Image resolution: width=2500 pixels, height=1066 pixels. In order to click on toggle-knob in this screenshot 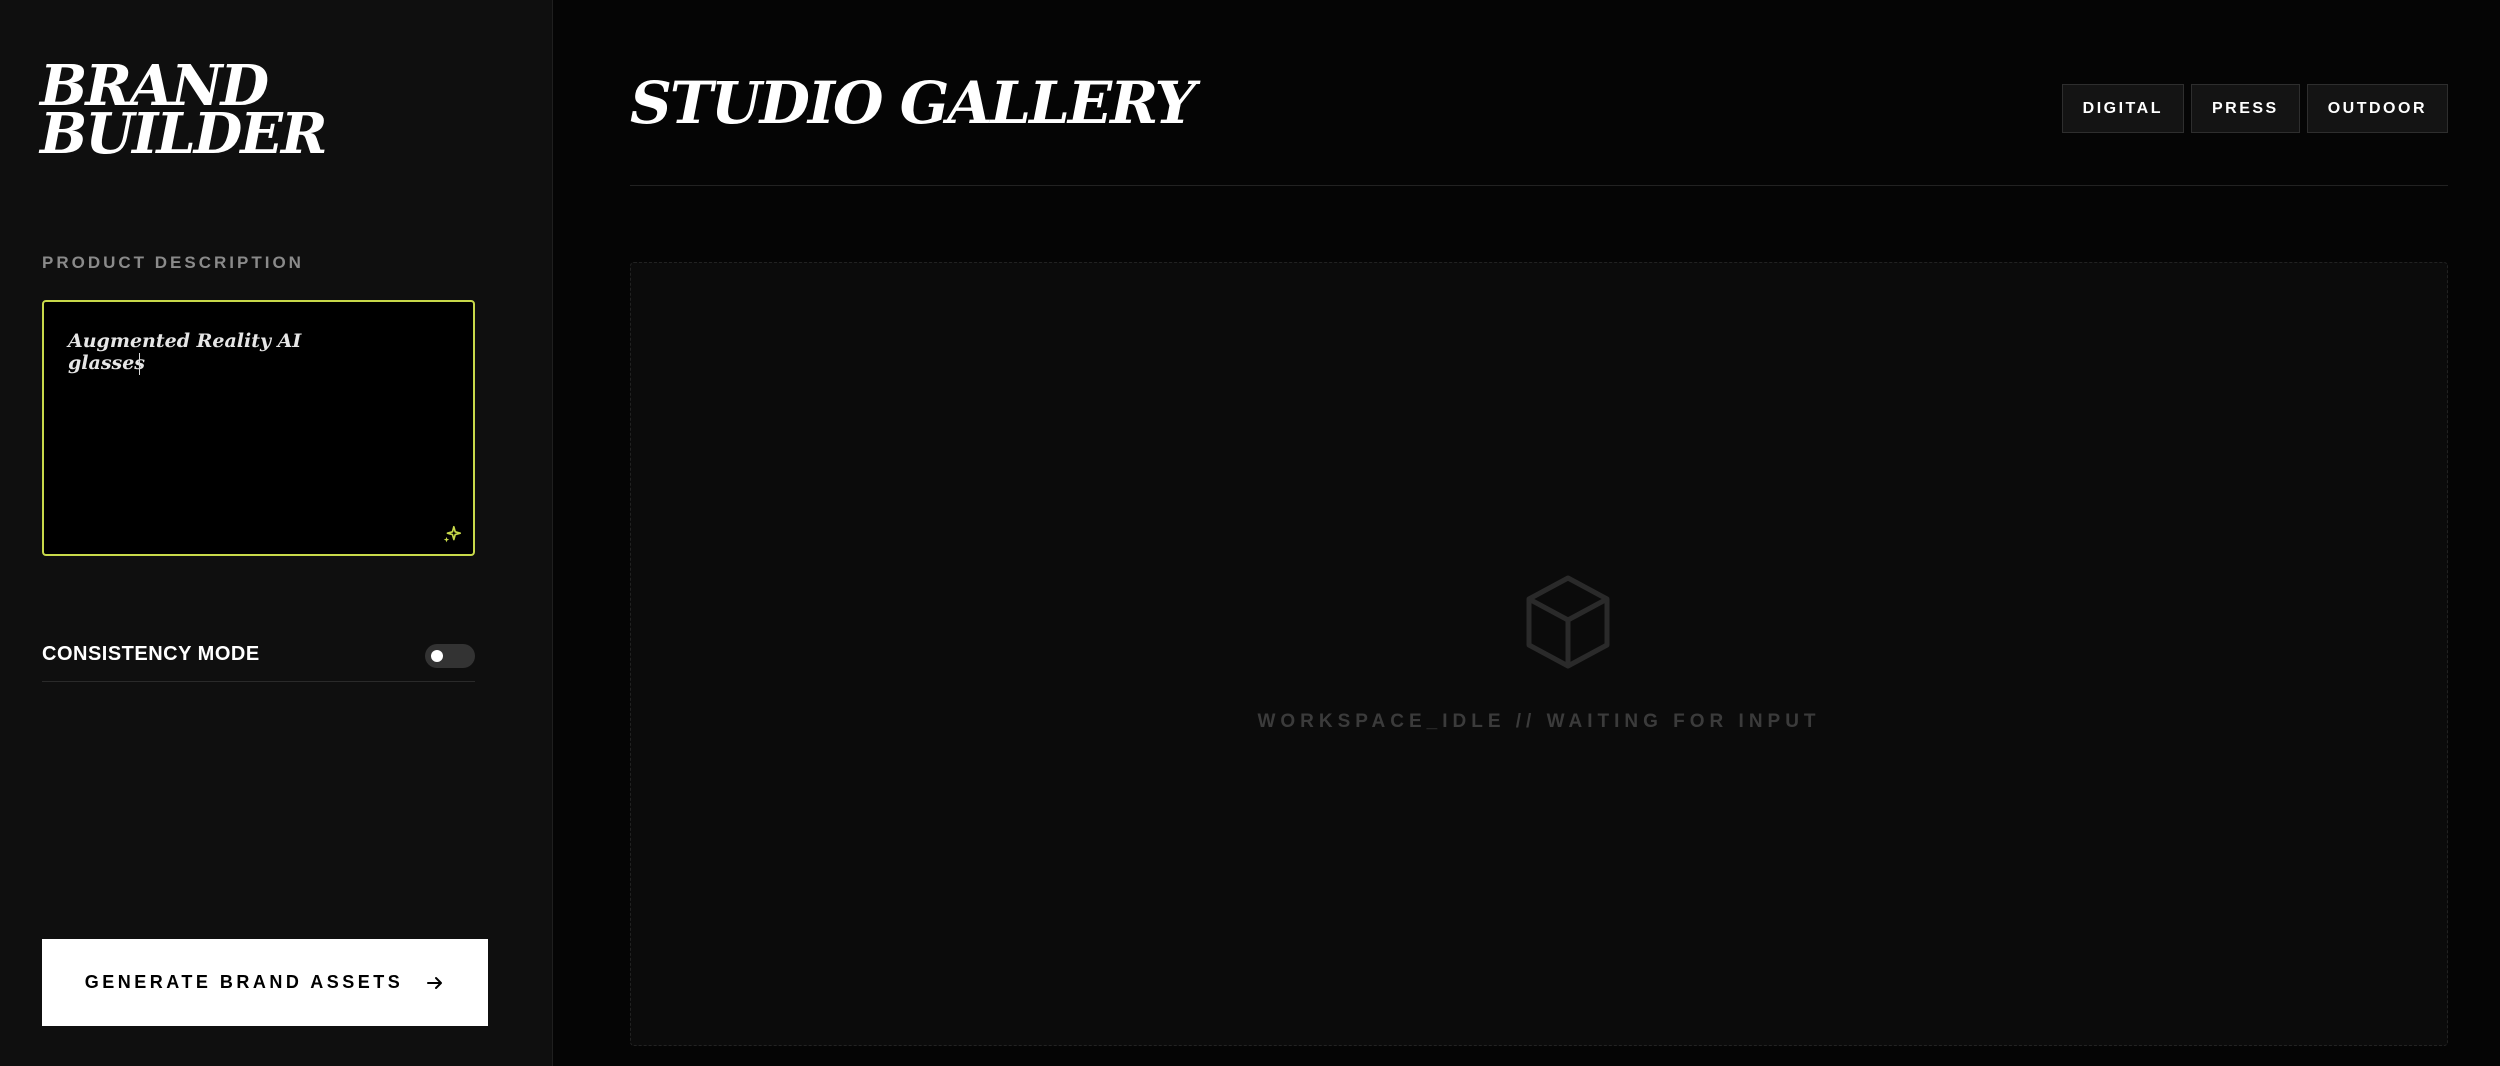, I will do `click(437, 656)`.